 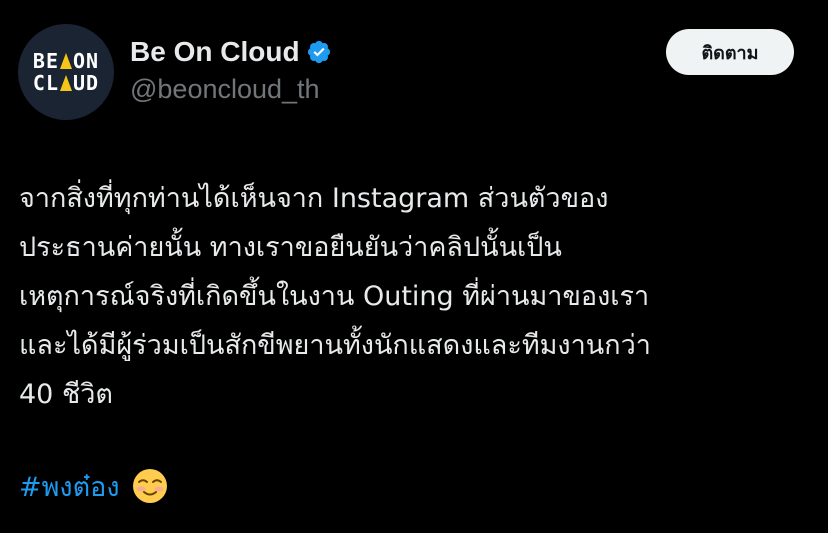 I want to click on avatar: BE ON CL UD, so click(x=66, y=72).